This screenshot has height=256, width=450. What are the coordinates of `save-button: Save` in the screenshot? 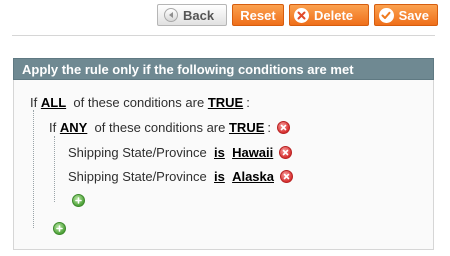 It's located at (406, 15).